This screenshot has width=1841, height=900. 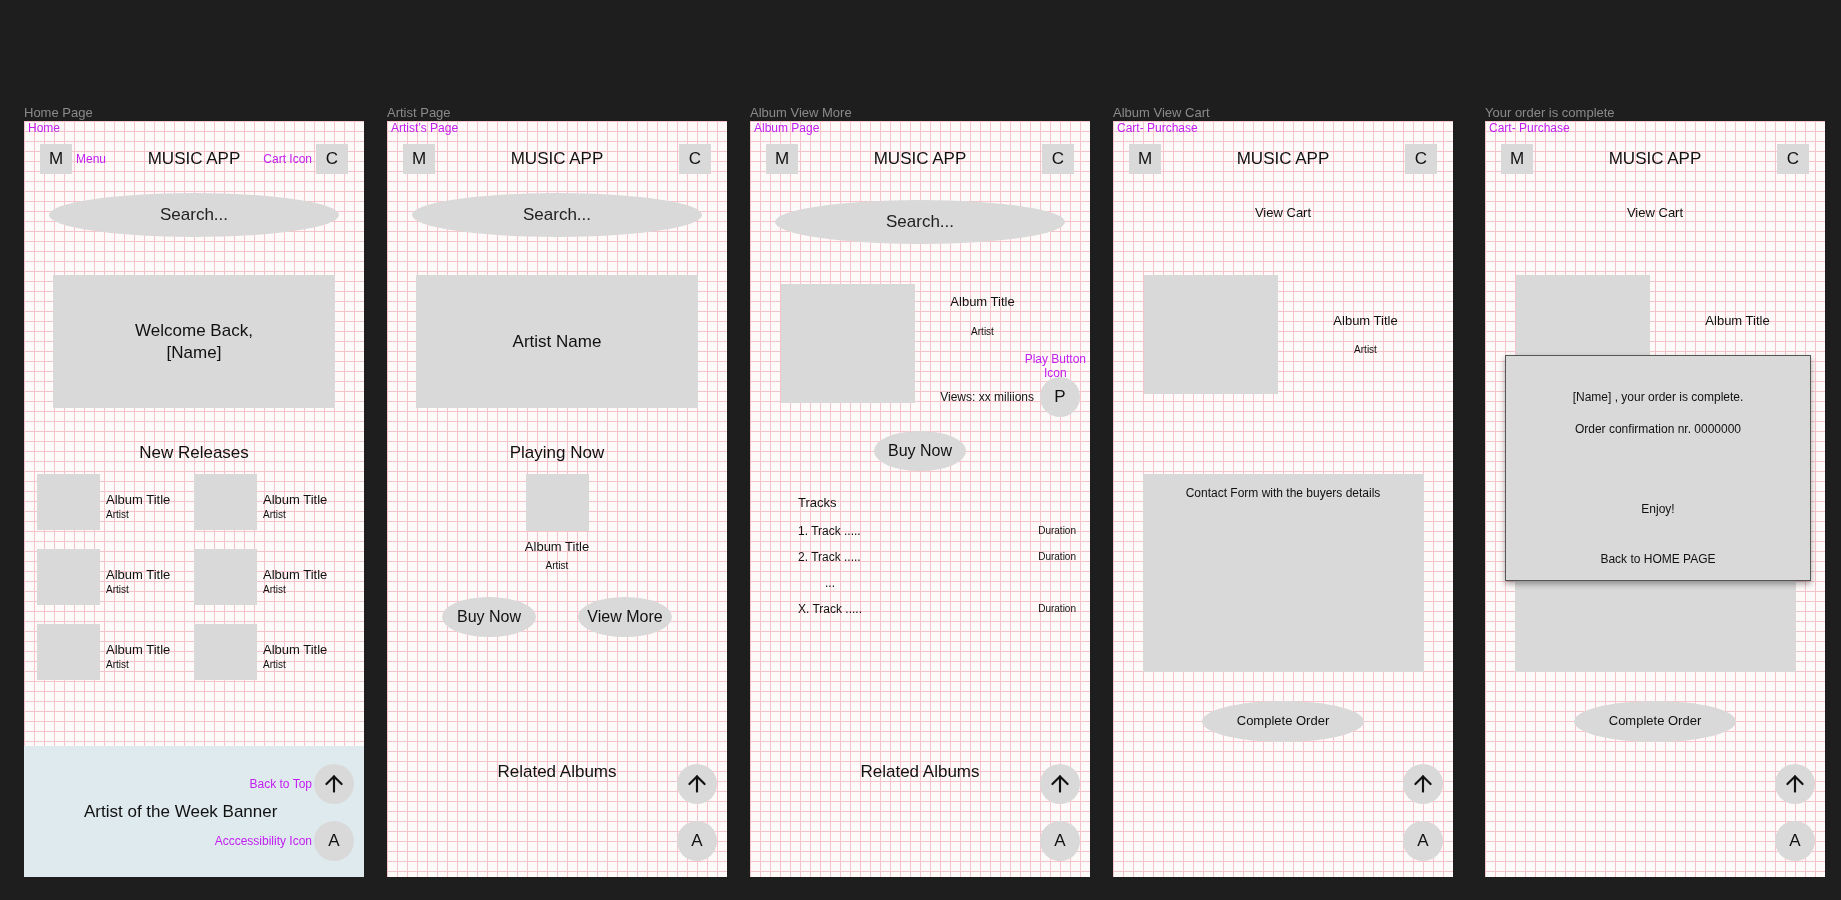 I want to click on hero-text: Artist Name, so click(x=557, y=341).